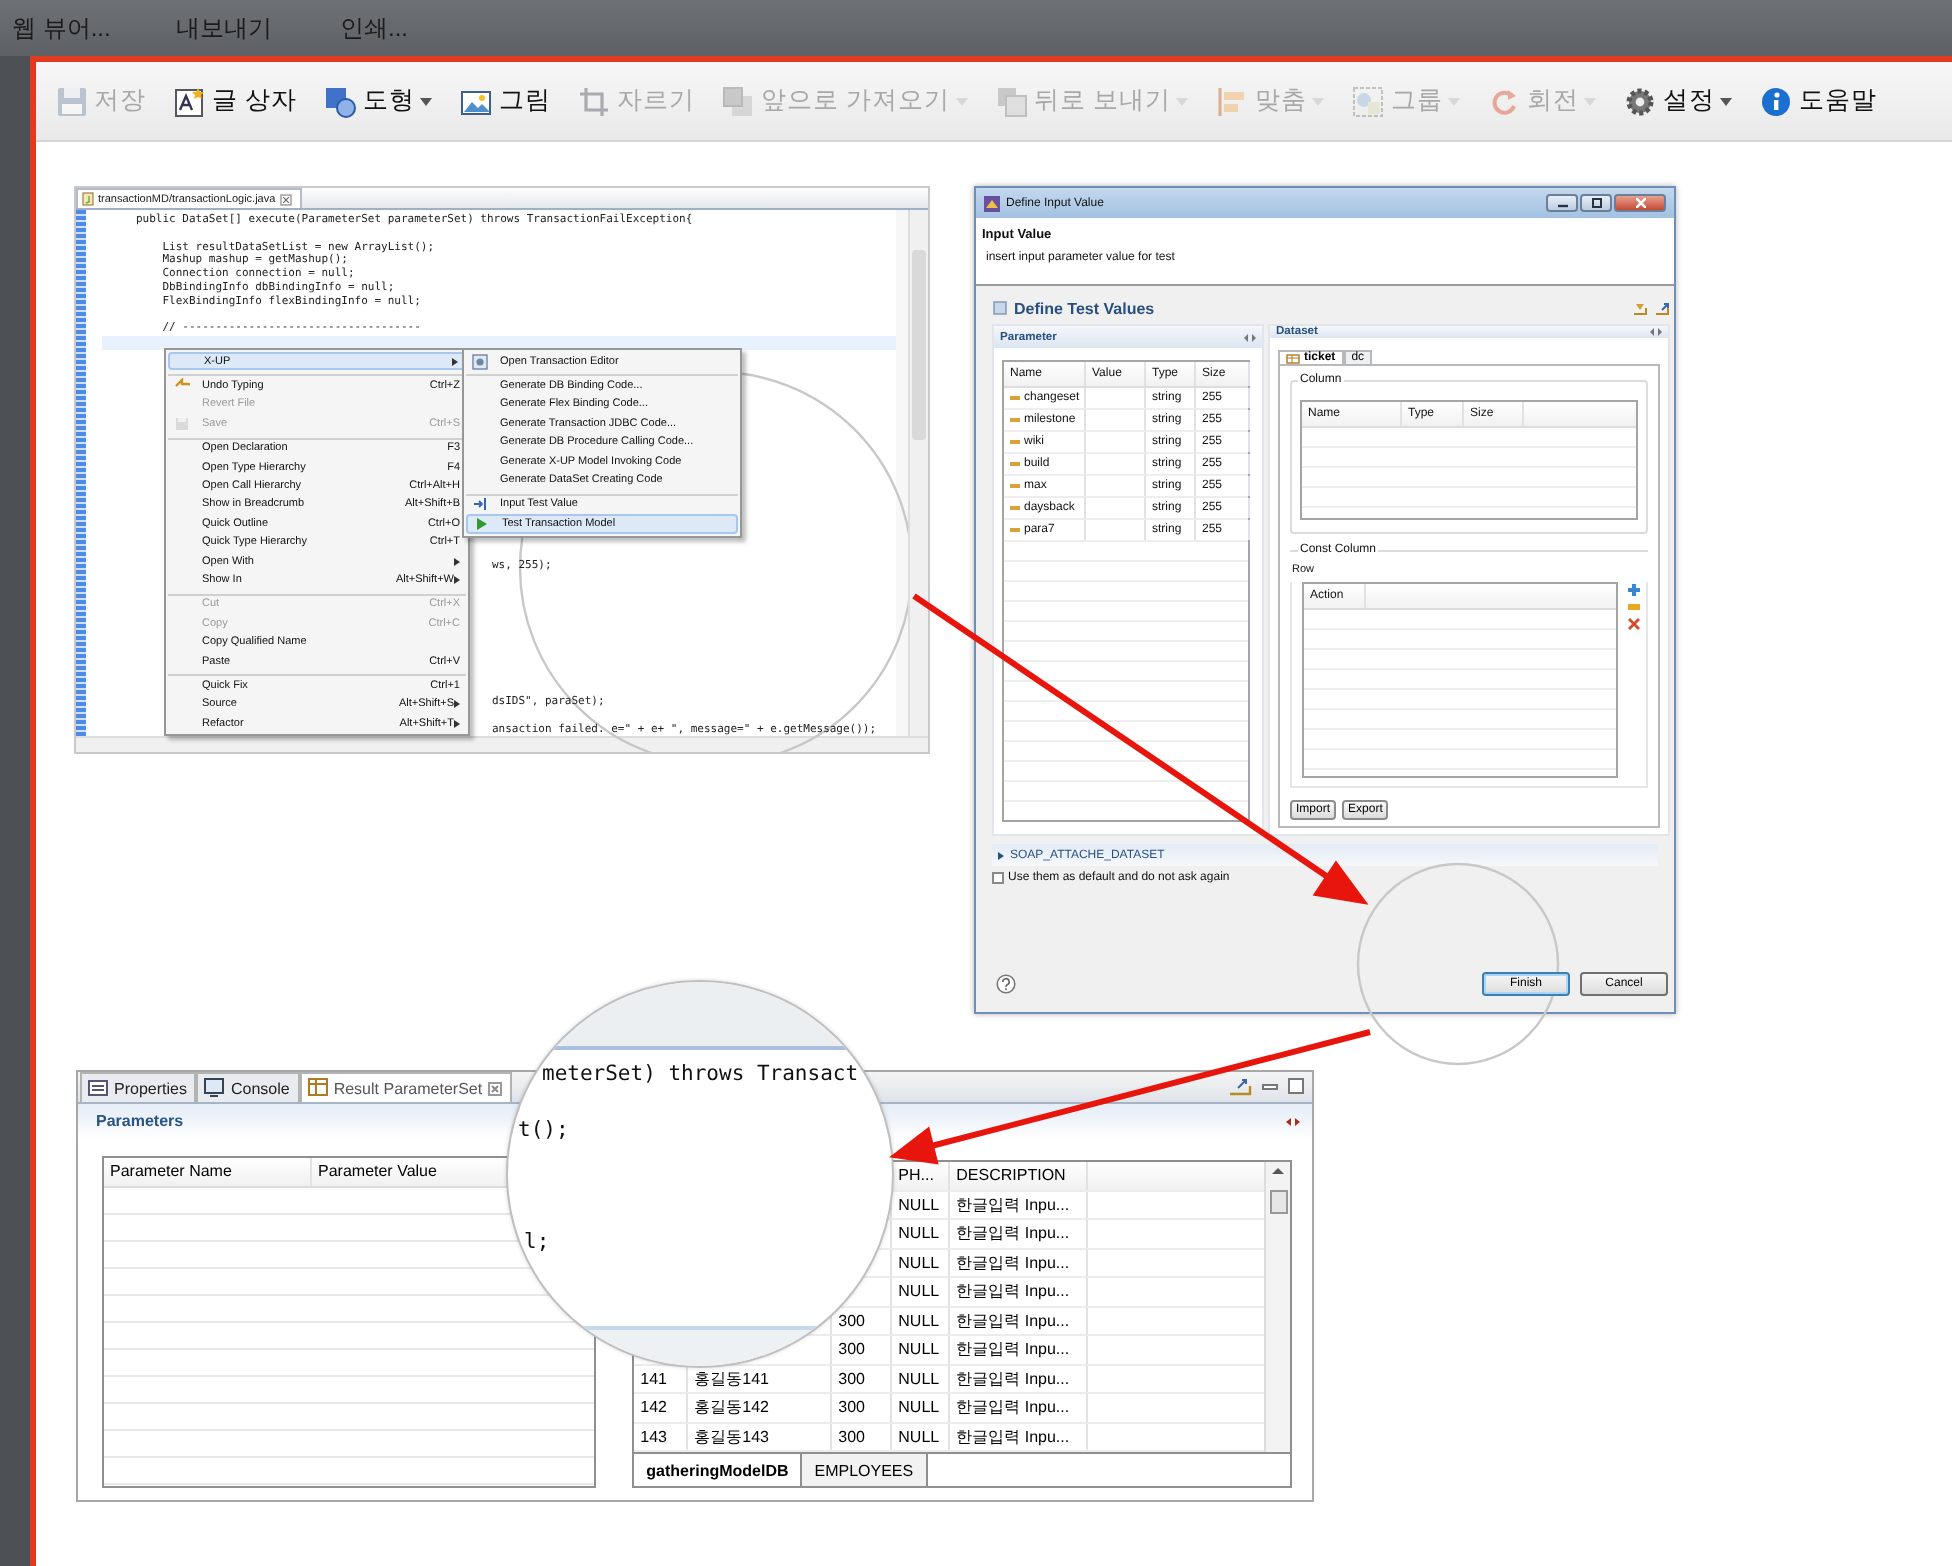  What do you see at coordinates (248, 1087) in the screenshot?
I see `view-tab: Console` at bounding box center [248, 1087].